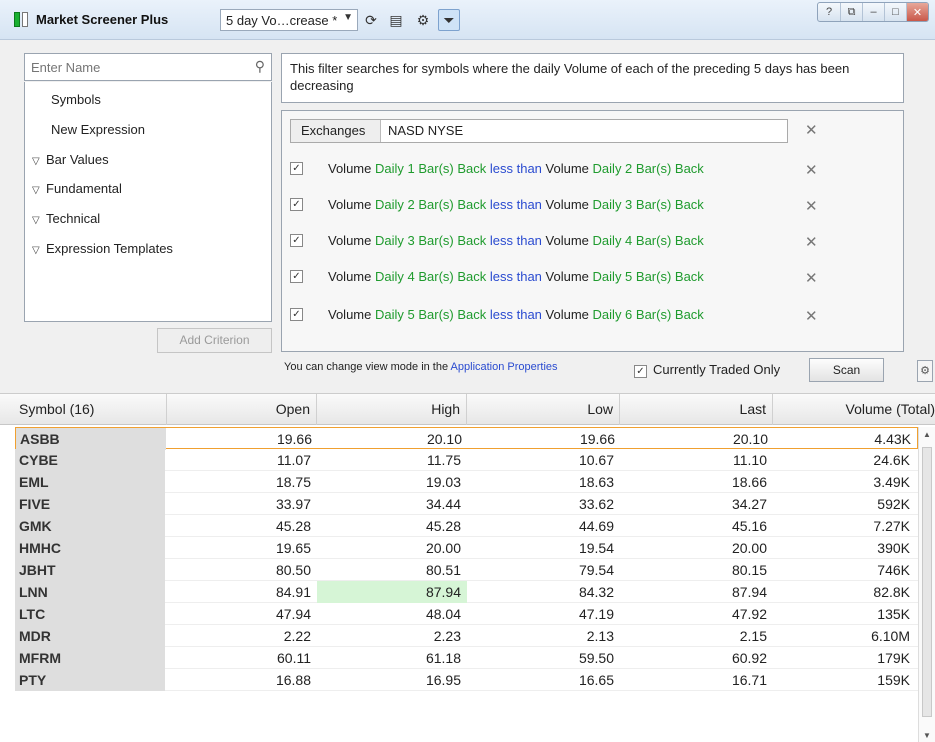 The width and height of the screenshot is (935, 742). Describe the element at coordinates (430, 168) in the screenshot. I see `criterion-left-bar: Daily 1 Bar(s) Back` at that location.